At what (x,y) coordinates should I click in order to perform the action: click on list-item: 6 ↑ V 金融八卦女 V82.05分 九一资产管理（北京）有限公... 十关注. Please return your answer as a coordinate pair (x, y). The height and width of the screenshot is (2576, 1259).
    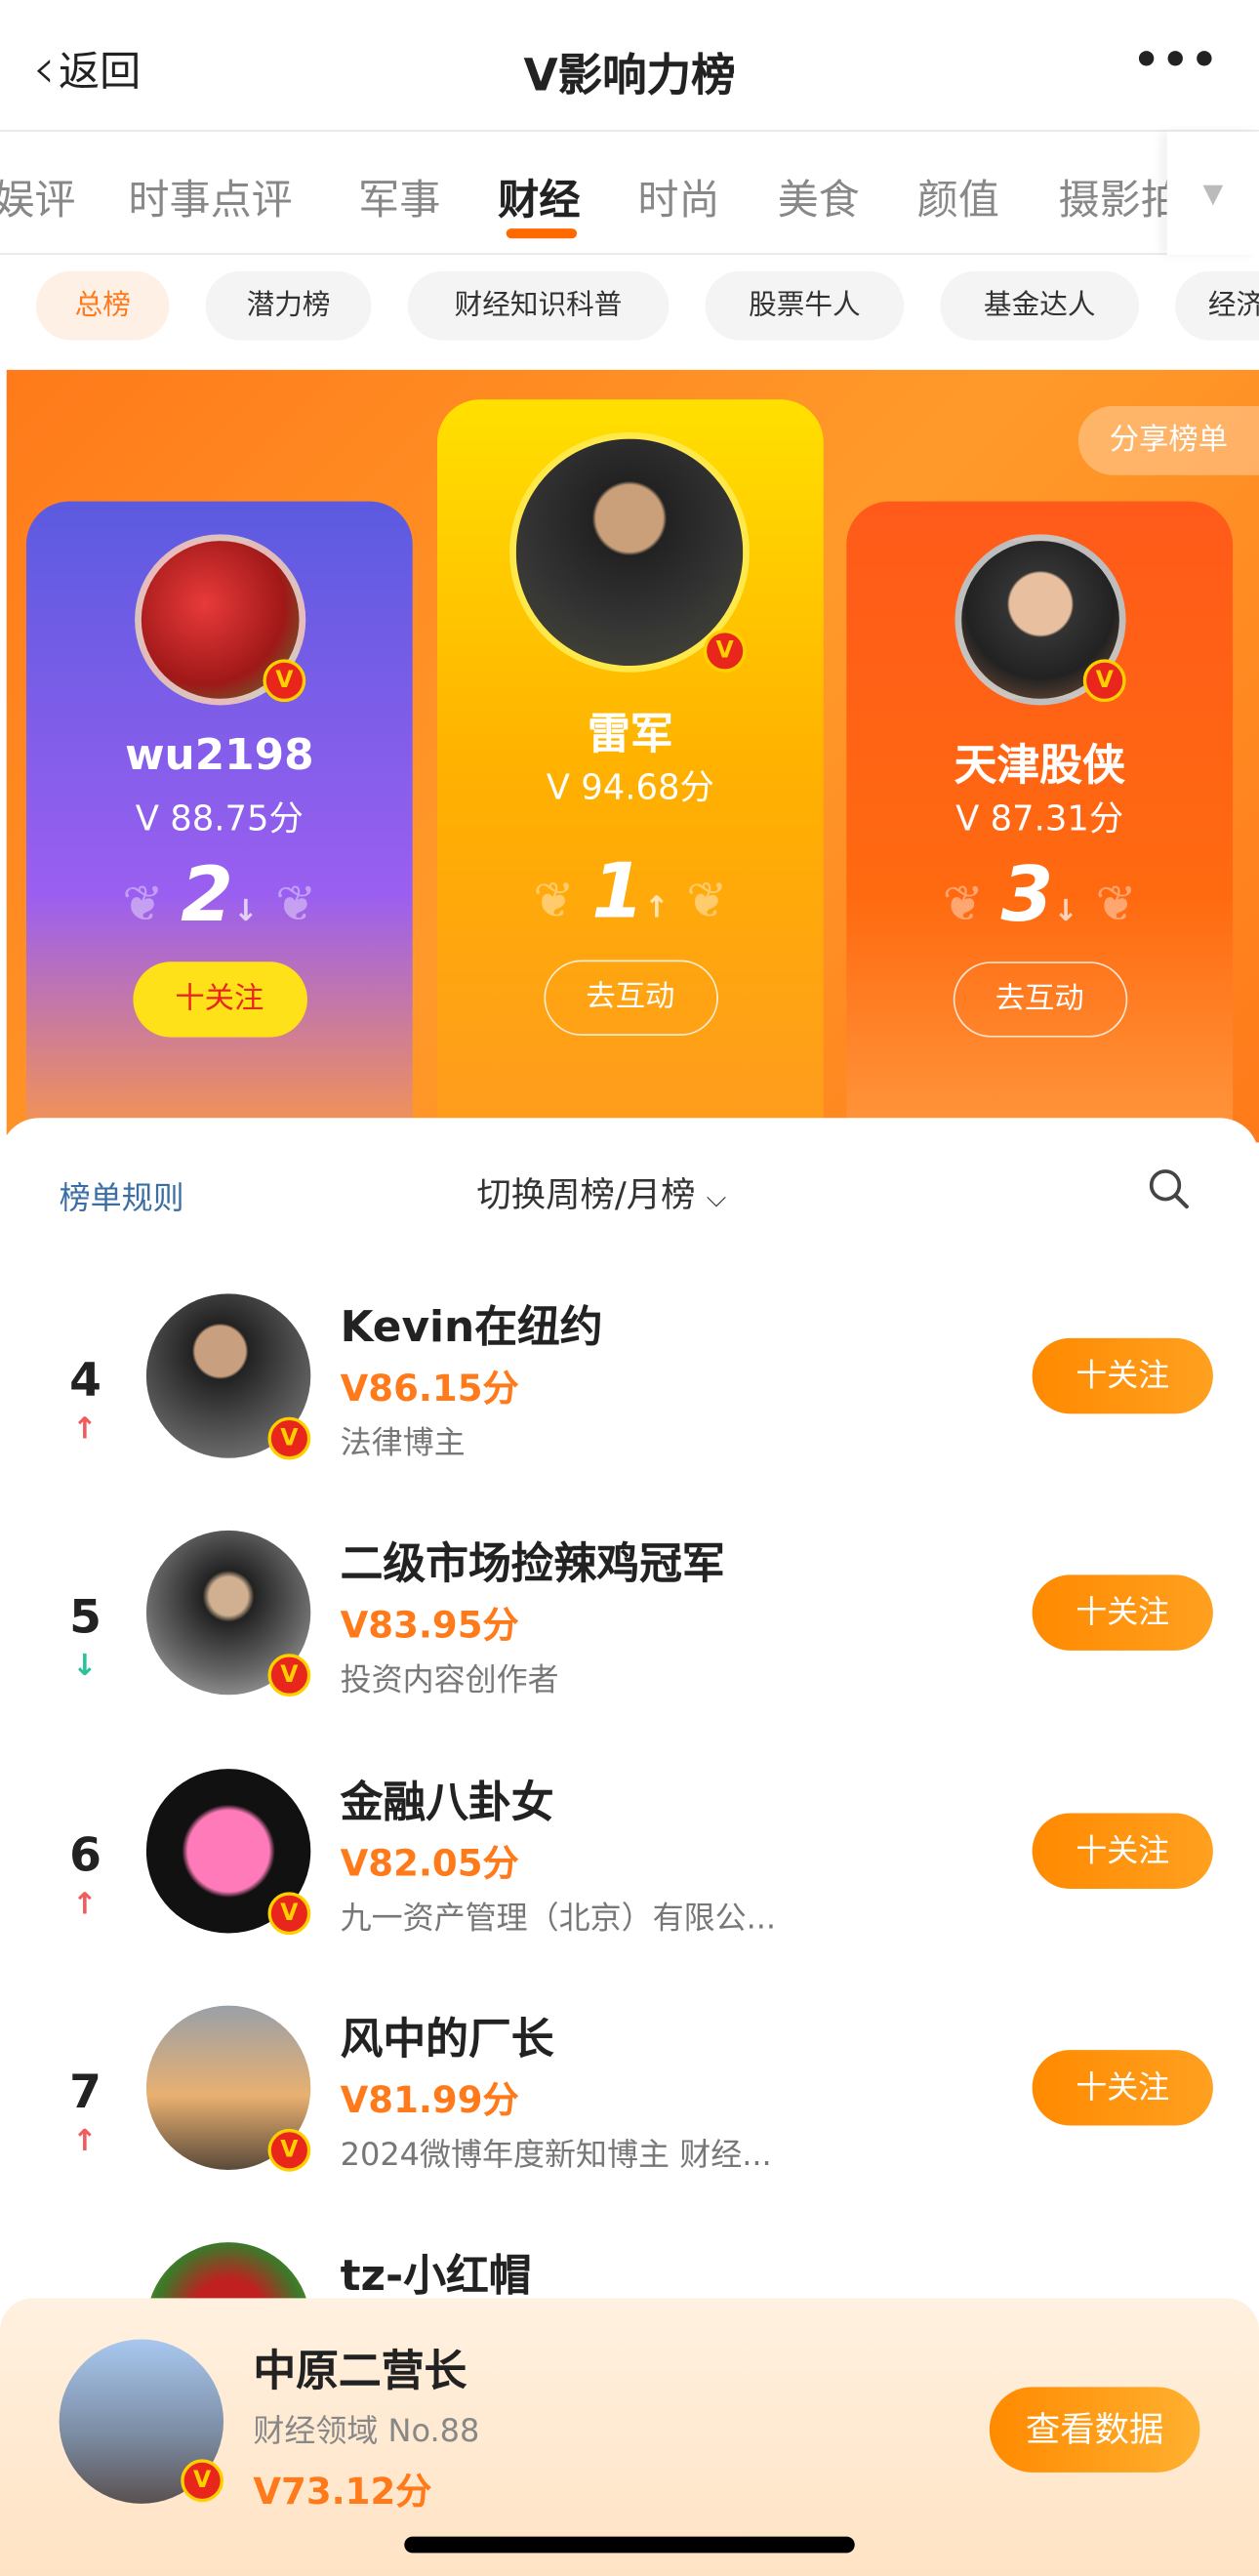
    Looking at the image, I should click on (629, 1887).